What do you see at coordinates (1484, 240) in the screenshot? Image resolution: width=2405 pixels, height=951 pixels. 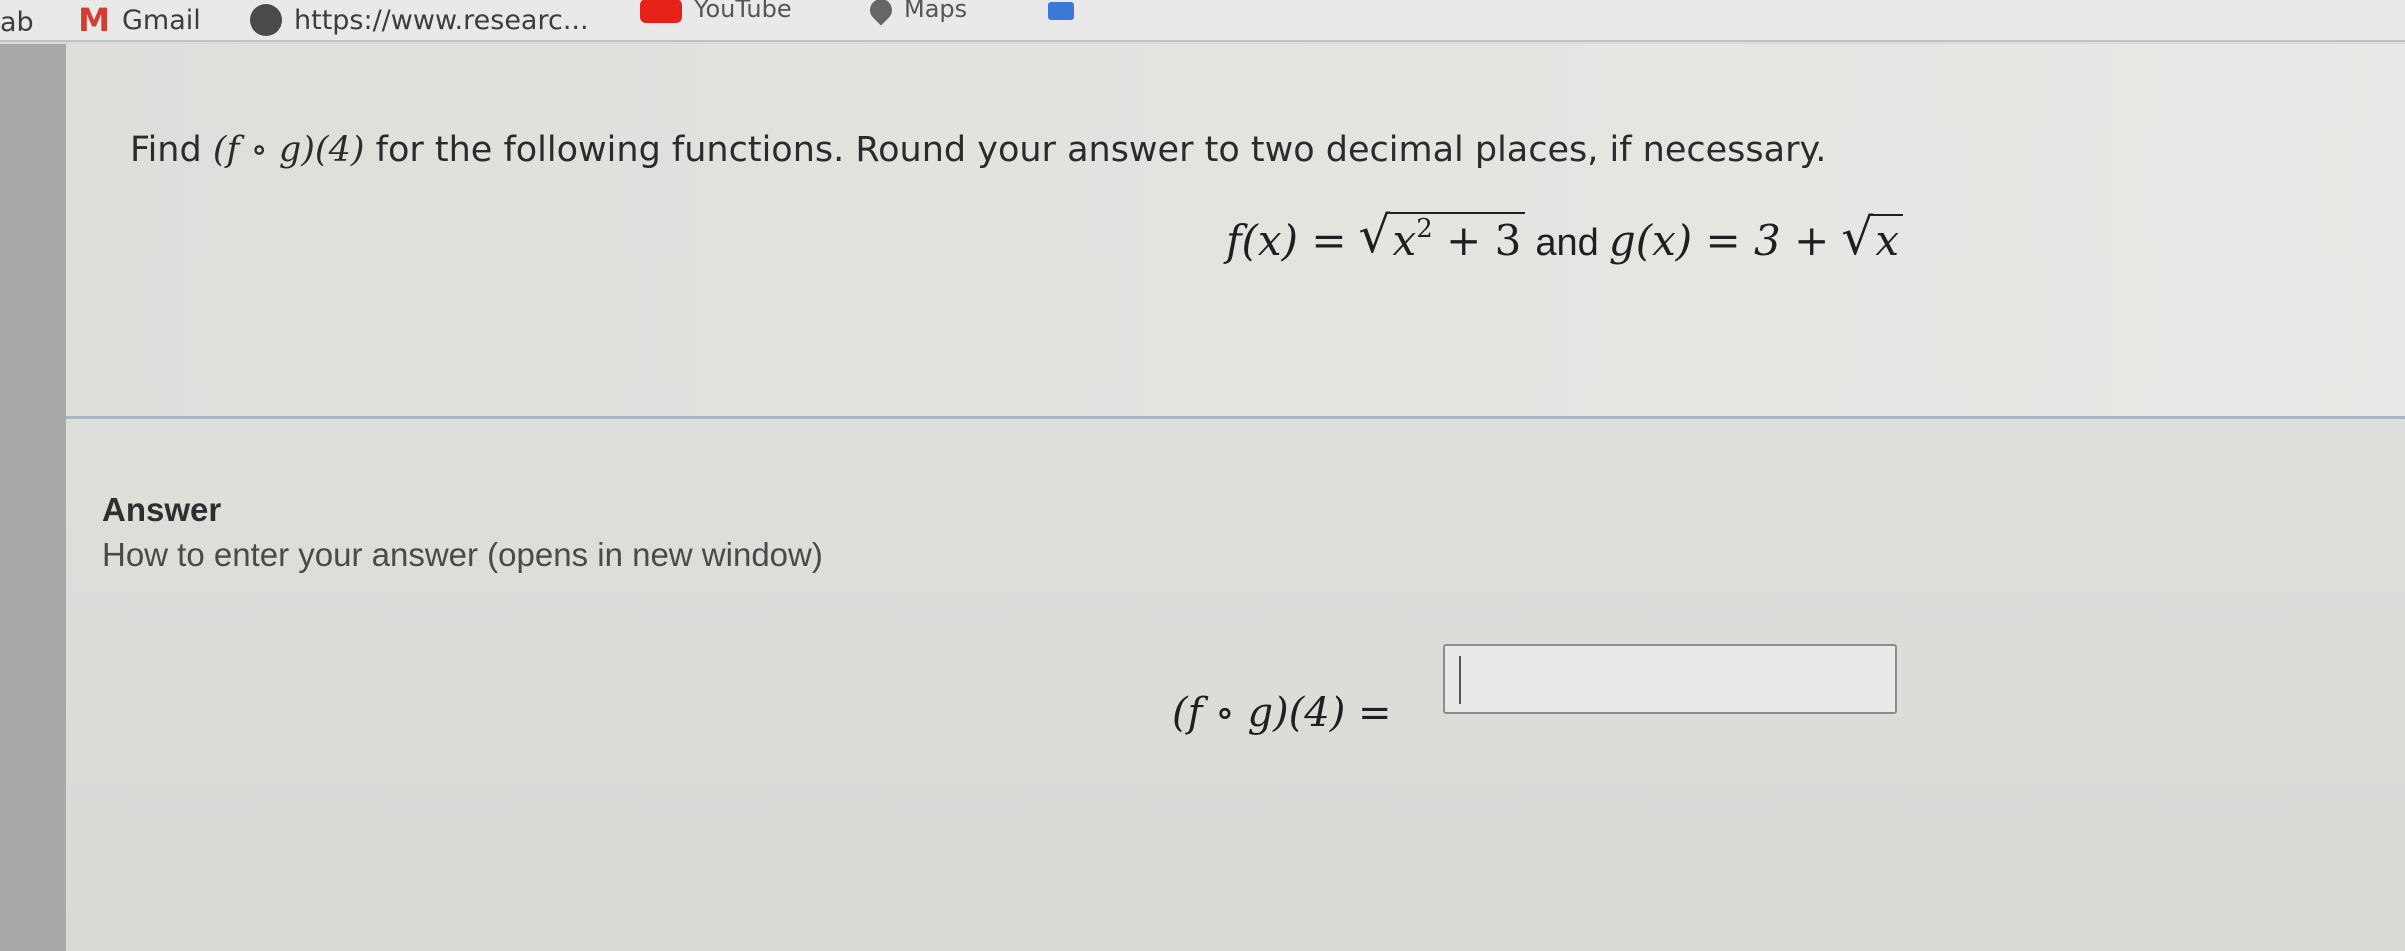 I see `f-tail: + 3` at bounding box center [1484, 240].